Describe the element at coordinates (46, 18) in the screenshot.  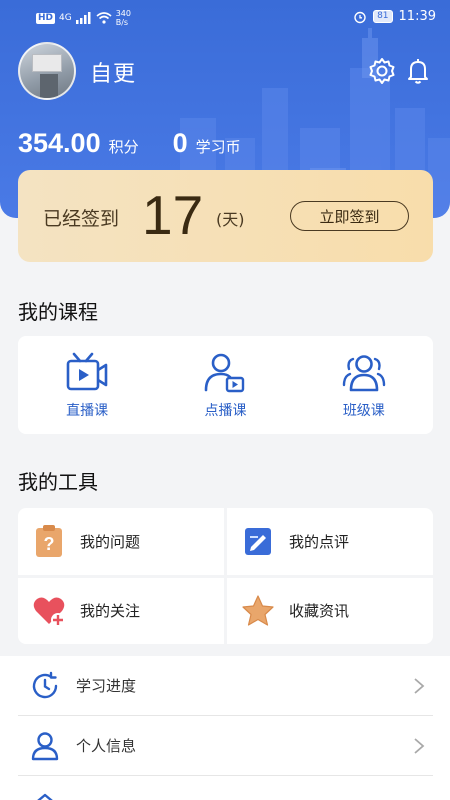
I see `hd-indicator: HD` at that location.